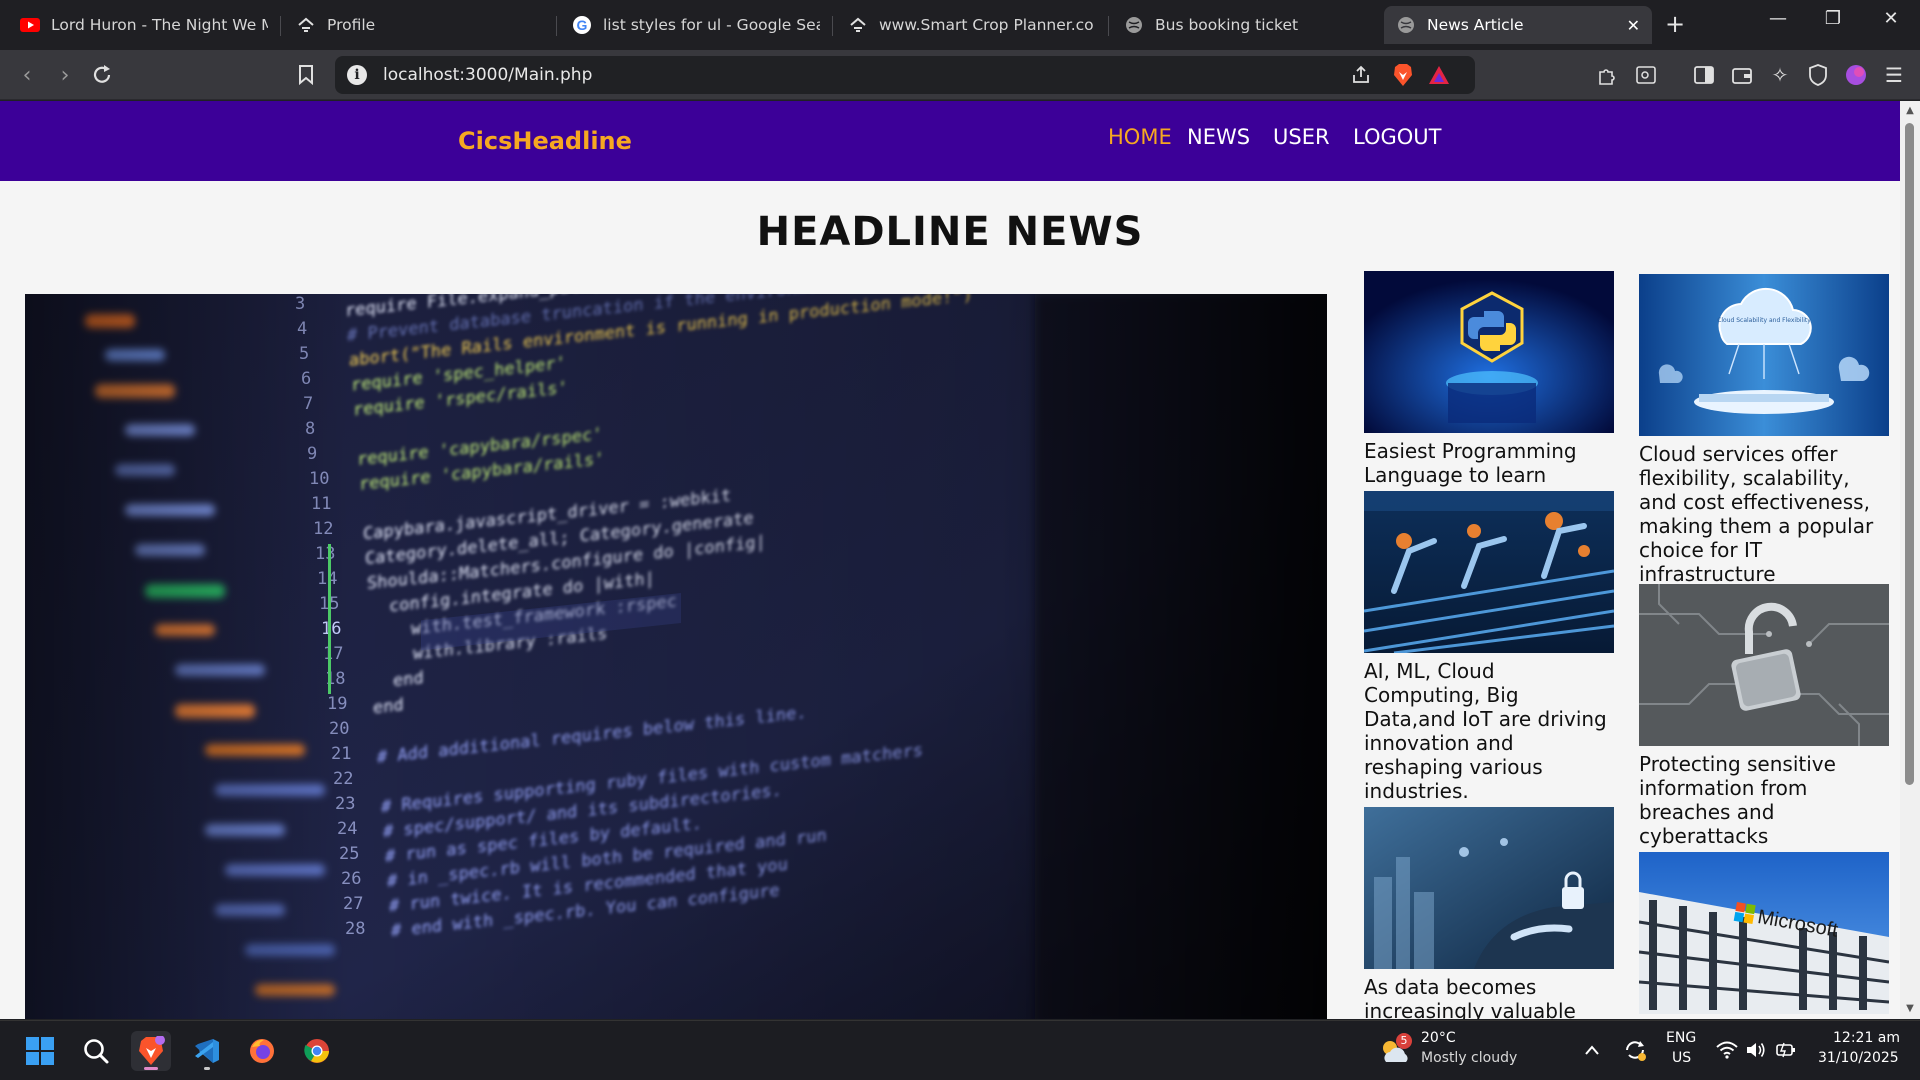  I want to click on cyber-lock-image, so click(1489, 888).